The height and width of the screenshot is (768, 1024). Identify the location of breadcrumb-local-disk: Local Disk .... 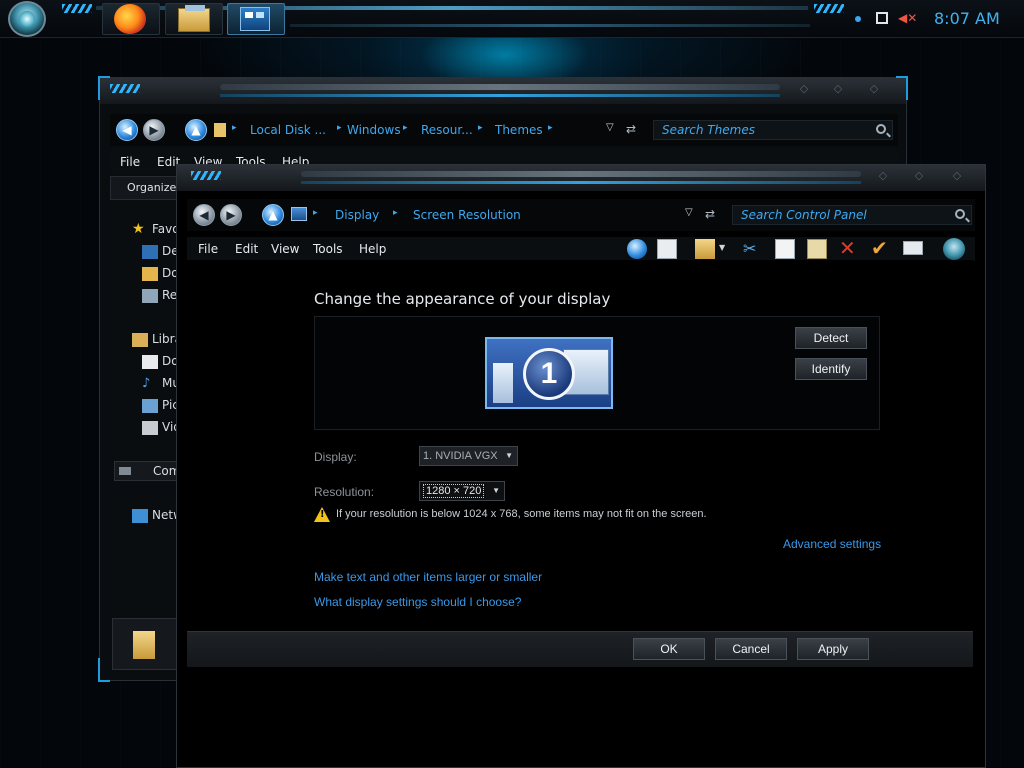
(288, 130).